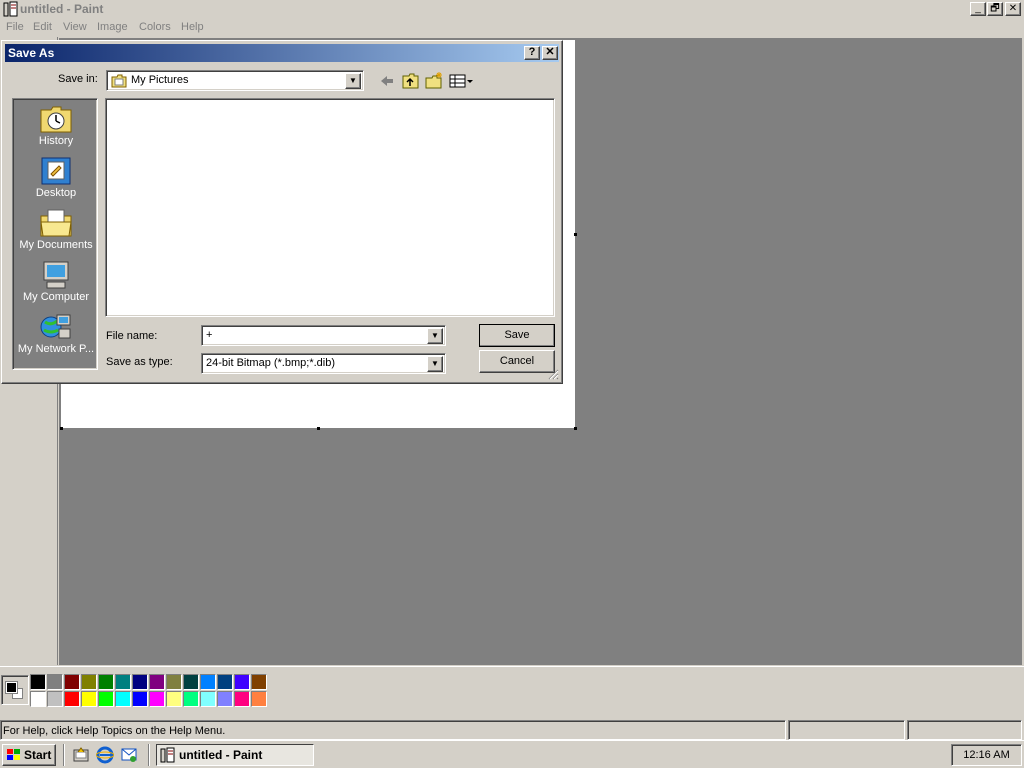  I want to click on file-name-value: +, so click(209, 335).